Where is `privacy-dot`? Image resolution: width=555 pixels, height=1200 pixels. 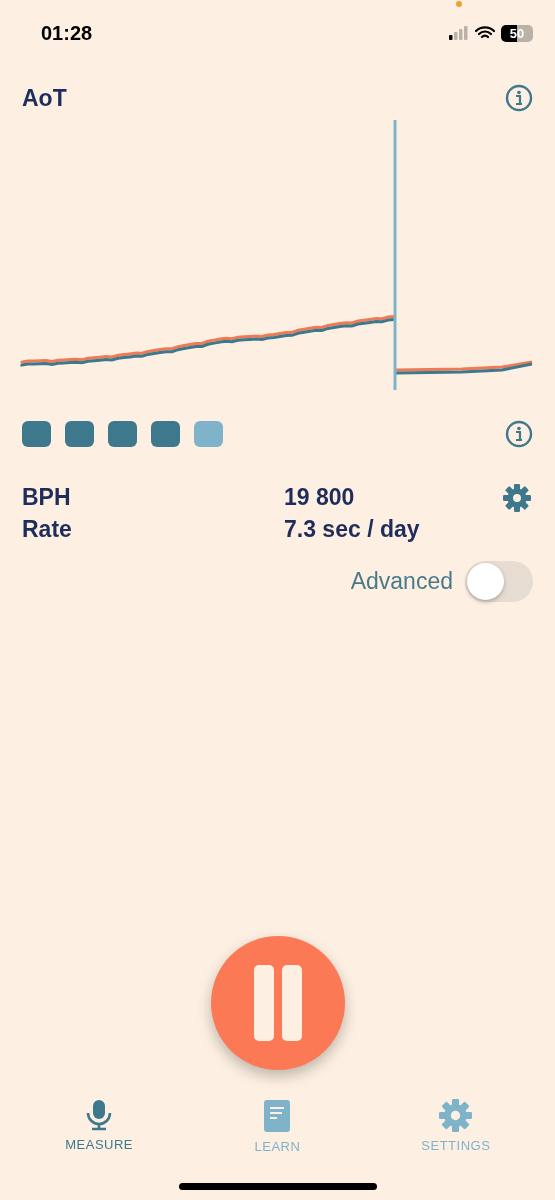
privacy-dot is located at coordinates (459, 3).